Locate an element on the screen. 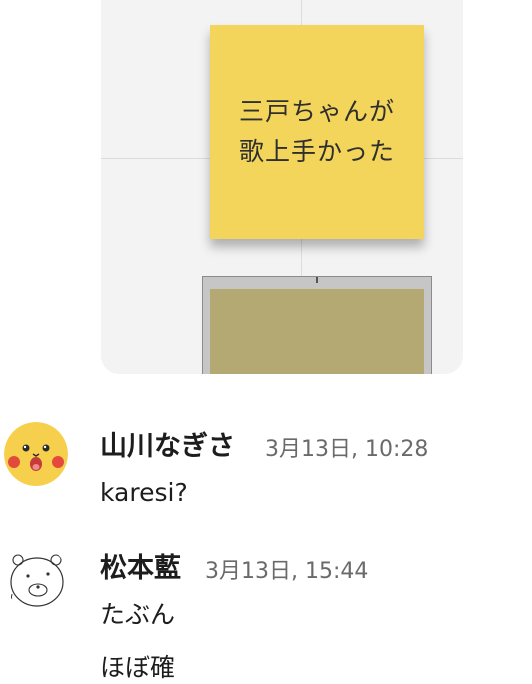 Image resolution: width=532 pixels, height=684 pixels. bear-sketch-avatar-icon is located at coordinates (36, 578).